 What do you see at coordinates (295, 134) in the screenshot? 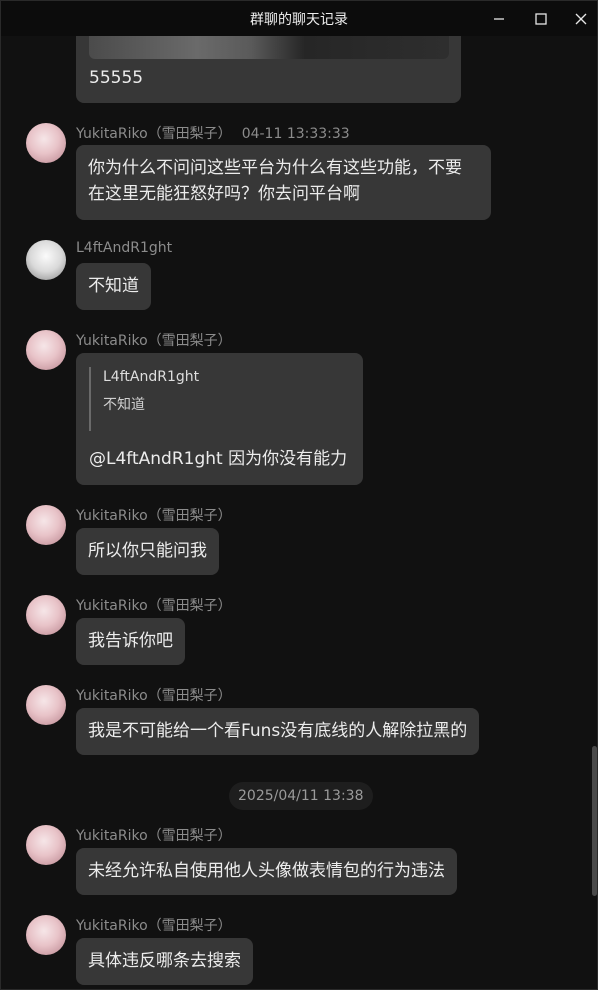
I see `message-timestamp: 04-11 13:33:33` at bounding box center [295, 134].